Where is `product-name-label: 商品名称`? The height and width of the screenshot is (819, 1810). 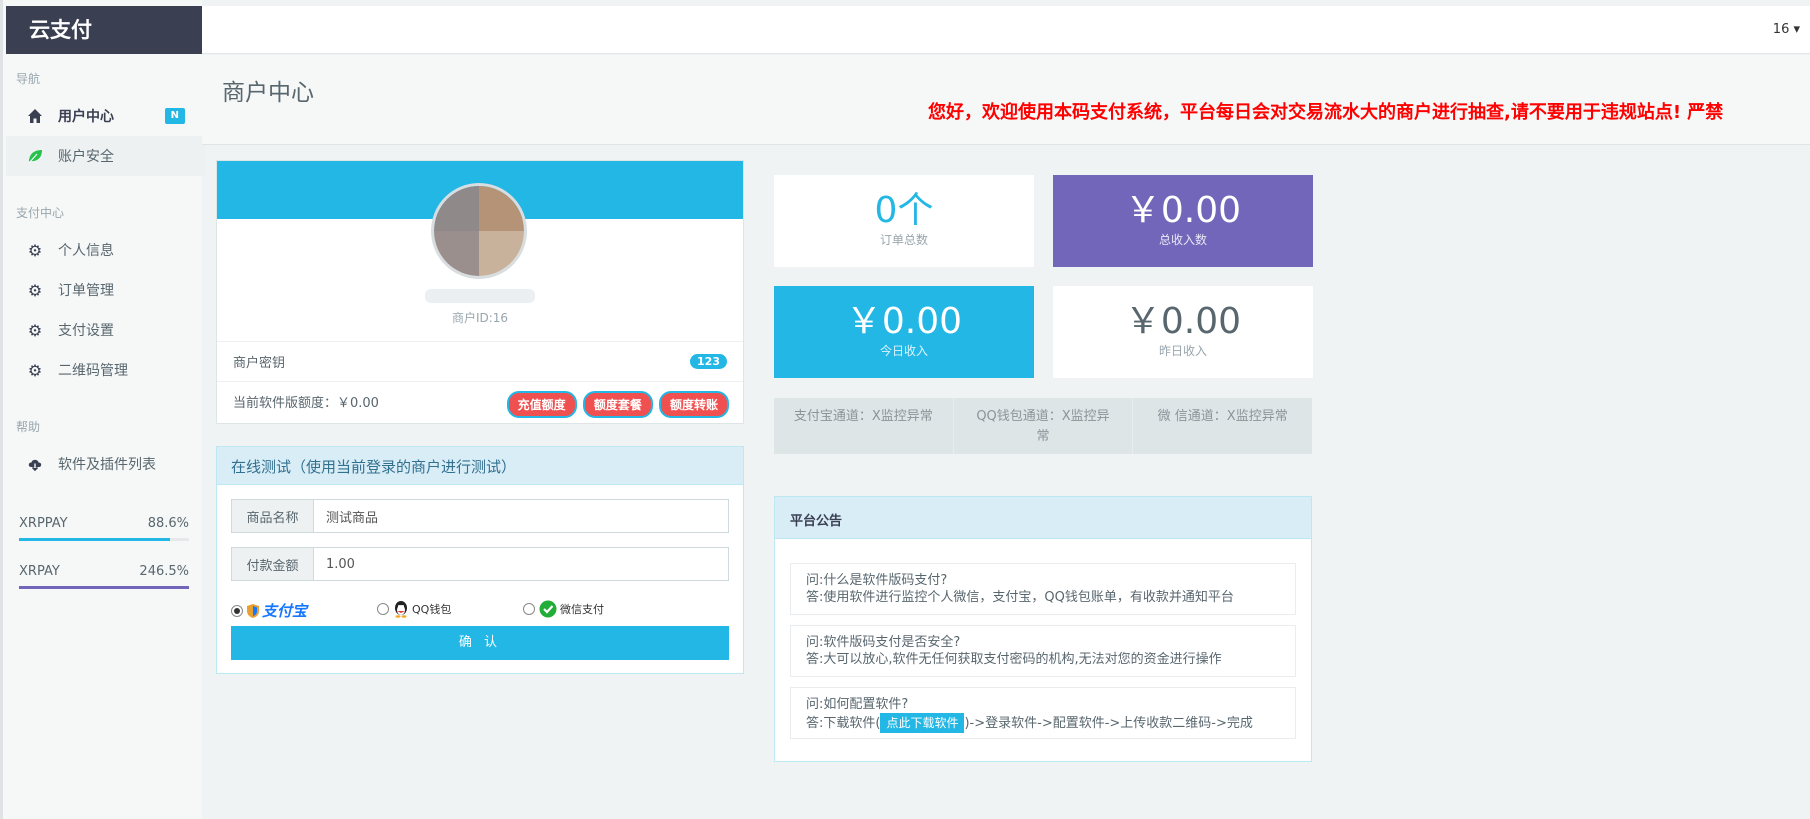
product-name-label: 商品名称 is located at coordinates (273, 516).